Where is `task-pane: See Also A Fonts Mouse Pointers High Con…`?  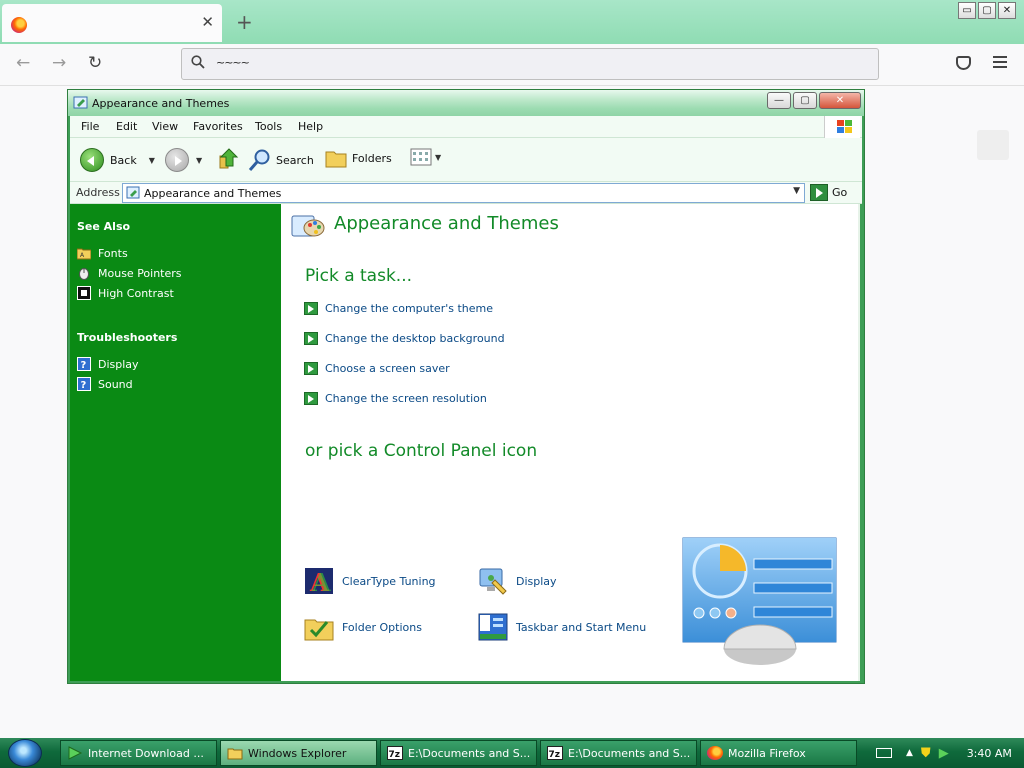
task-pane: See Also A Fonts Mouse Pointers High Con… is located at coordinates (175, 442).